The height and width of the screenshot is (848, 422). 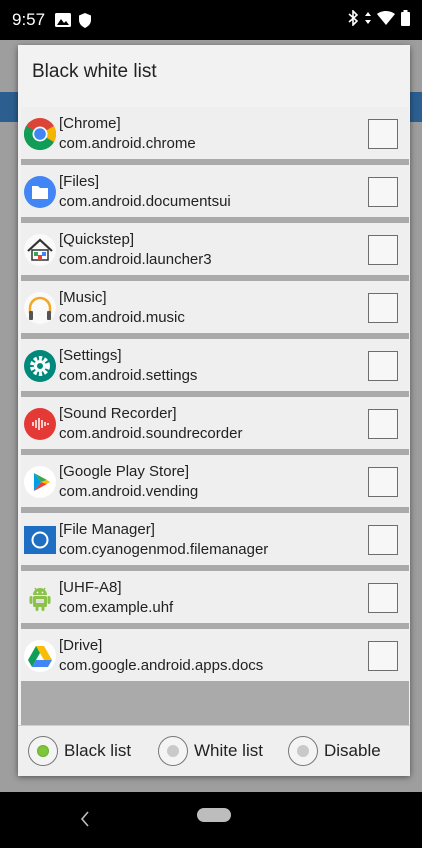 I want to click on app-package: com.android.vending, so click(x=129, y=491).